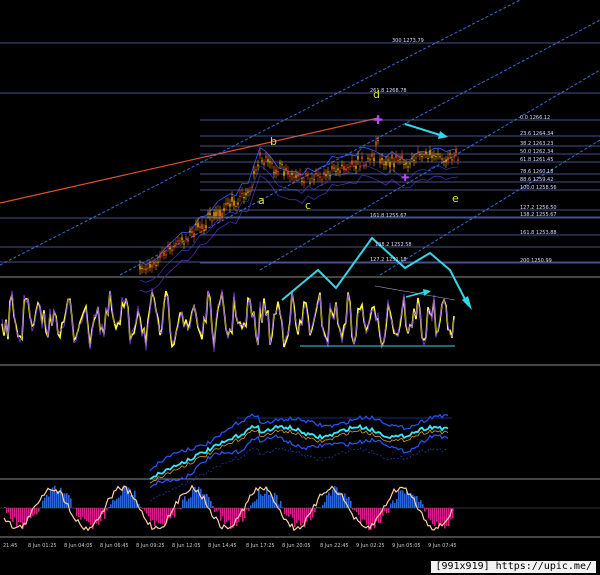 This screenshot has width=600, height=575. What do you see at coordinates (536, 261) in the screenshot?
I see `fib-label-12: 200 1250.99` at bounding box center [536, 261].